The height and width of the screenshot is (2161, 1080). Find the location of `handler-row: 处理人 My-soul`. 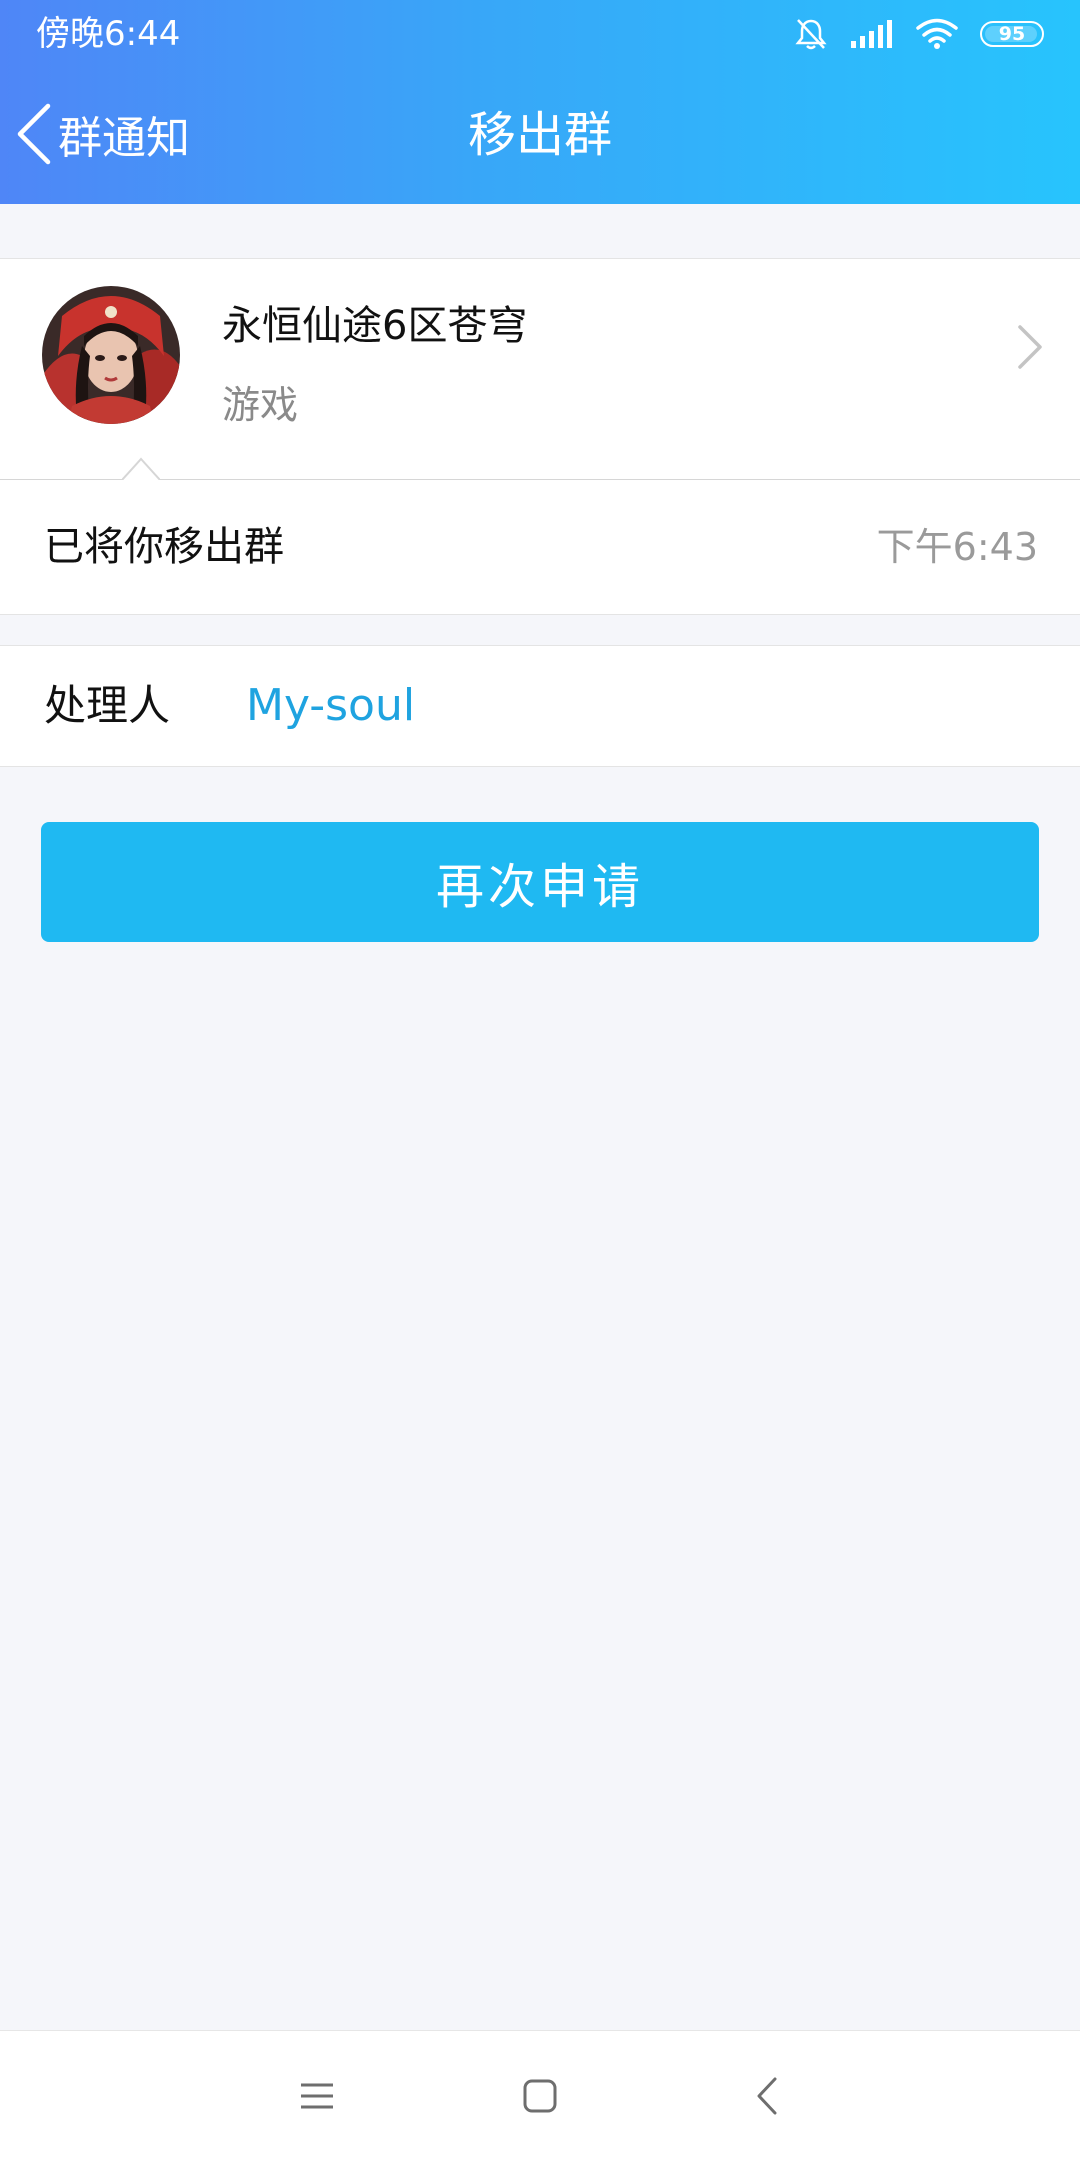

handler-row: 处理人 My-soul is located at coordinates (540, 706).